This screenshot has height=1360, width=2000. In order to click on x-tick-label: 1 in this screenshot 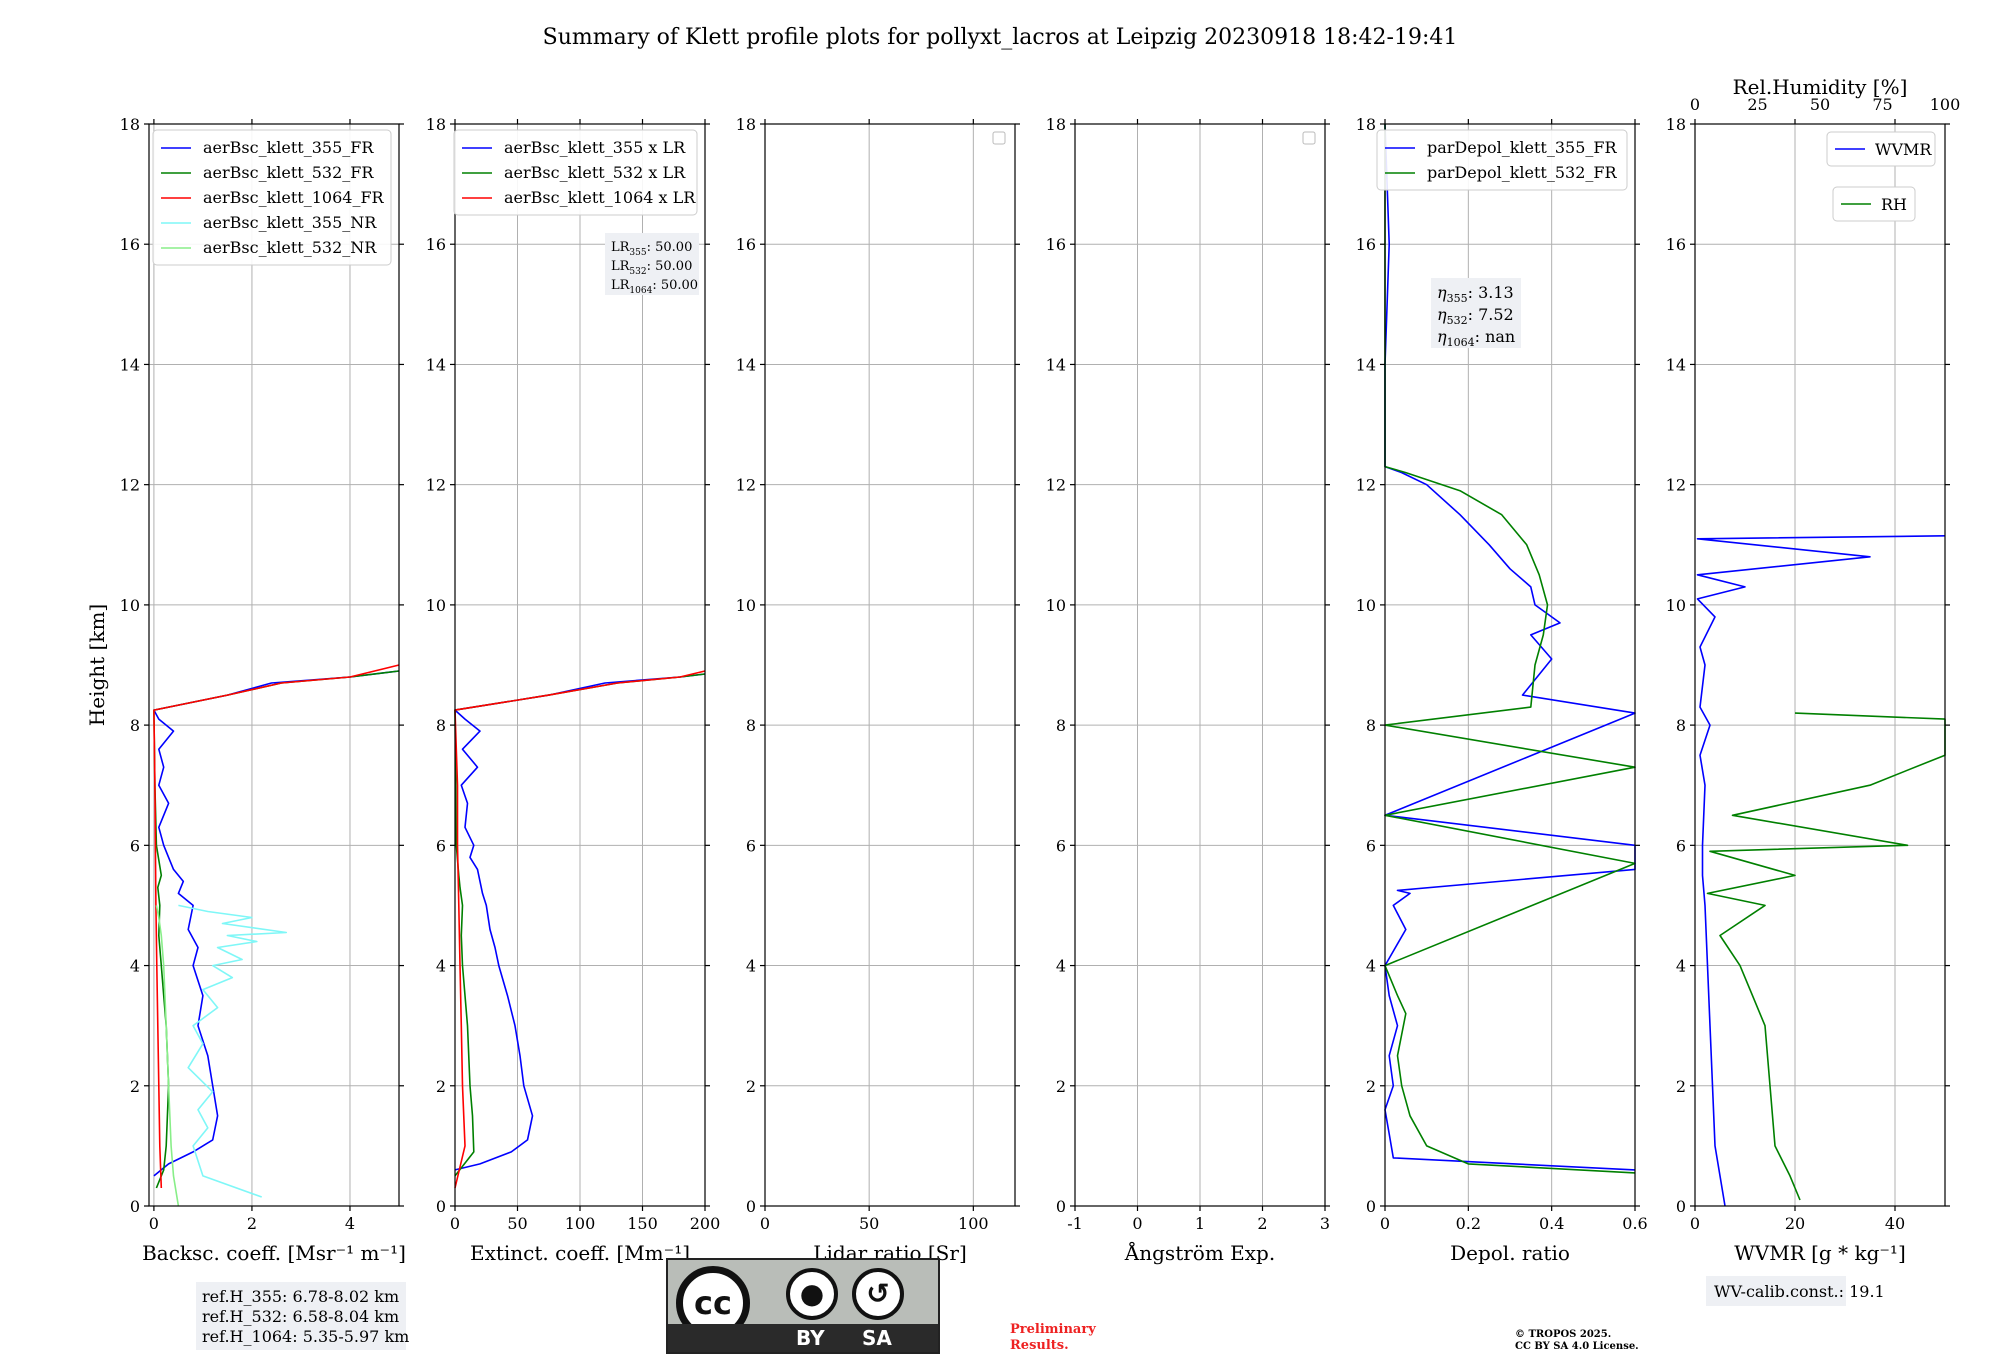, I will do `click(1200, 1223)`.